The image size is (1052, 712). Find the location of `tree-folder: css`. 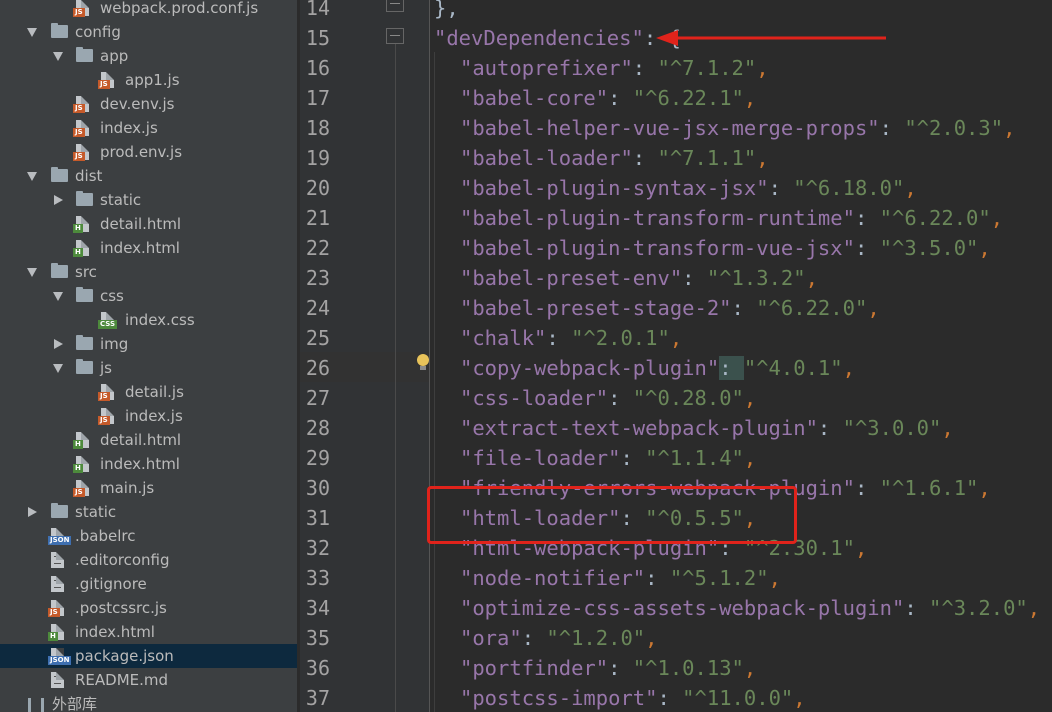

tree-folder: css is located at coordinates (148, 296).